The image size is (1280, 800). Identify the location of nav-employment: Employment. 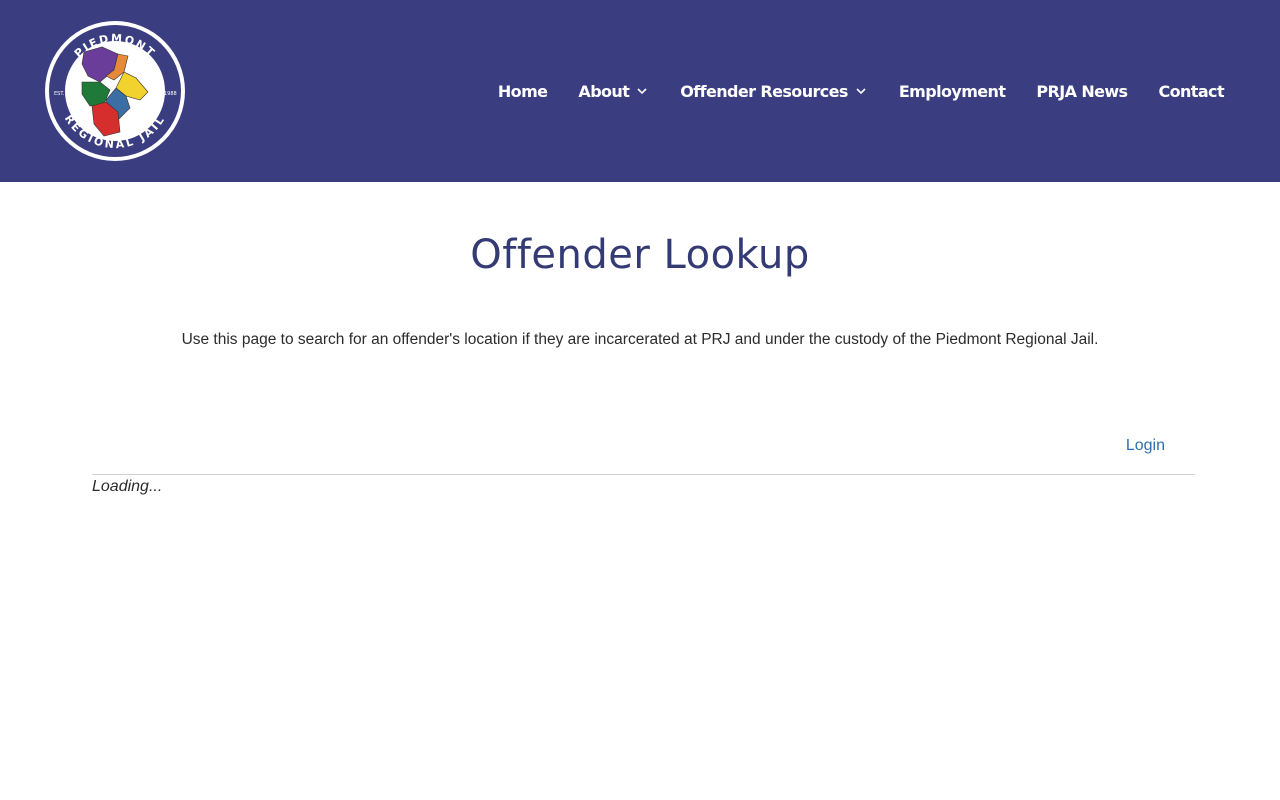
(952, 91).